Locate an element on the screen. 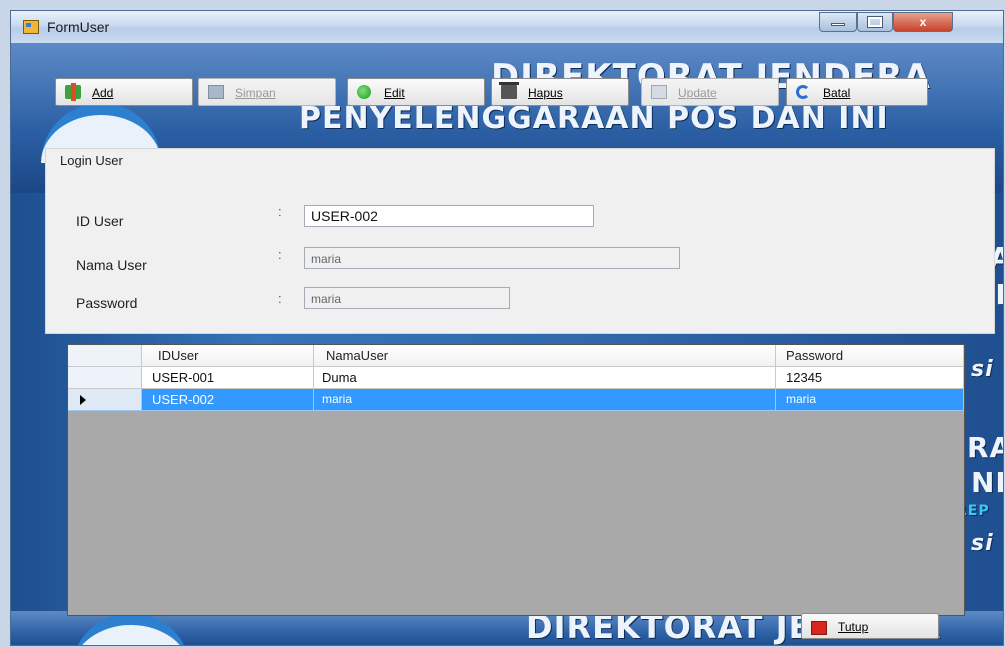 The height and width of the screenshot is (648, 1006). close-window-button: x is located at coordinates (923, 22).